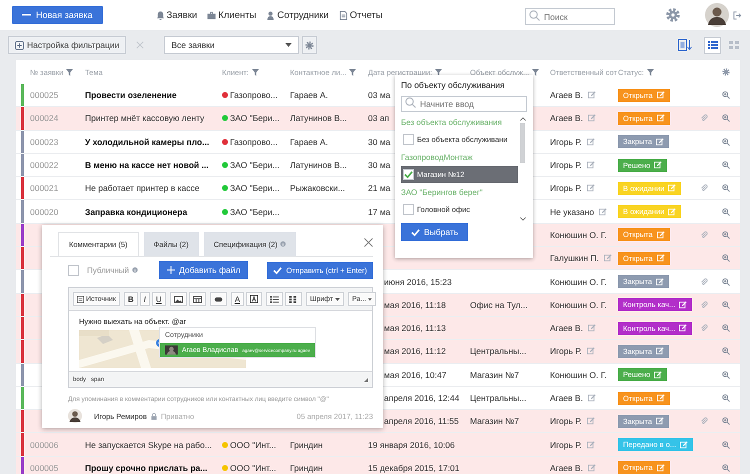 This screenshot has height=474, width=750. Describe the element at coordinates (44, 467) in the screenshot. I see `request-number: 000005` at that location.